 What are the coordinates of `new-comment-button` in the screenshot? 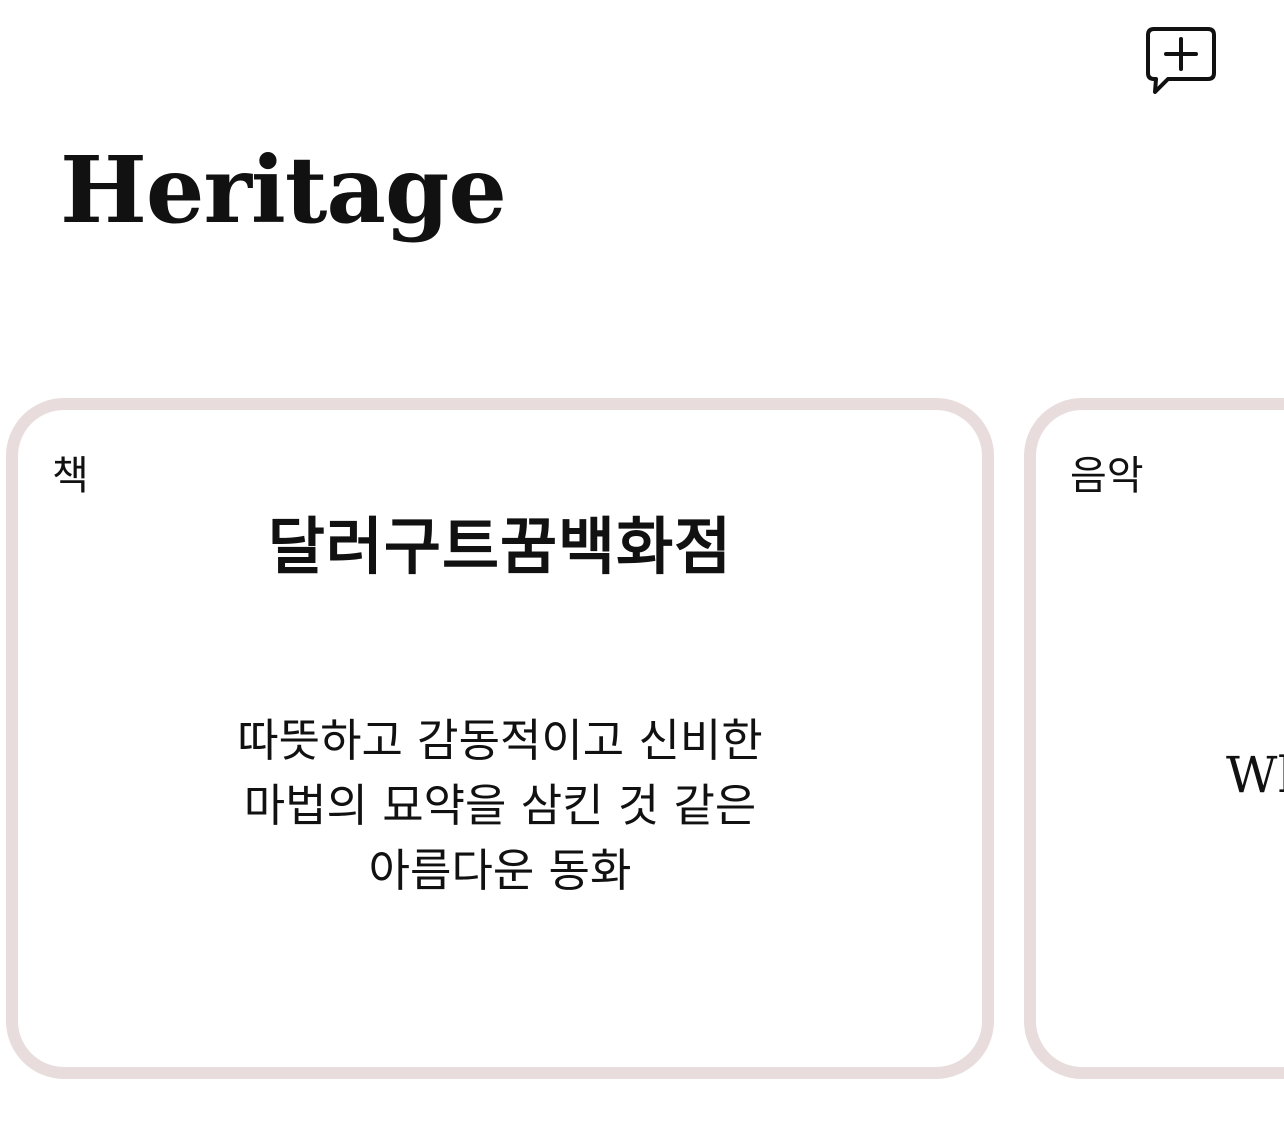 It's located at (1180, 60).